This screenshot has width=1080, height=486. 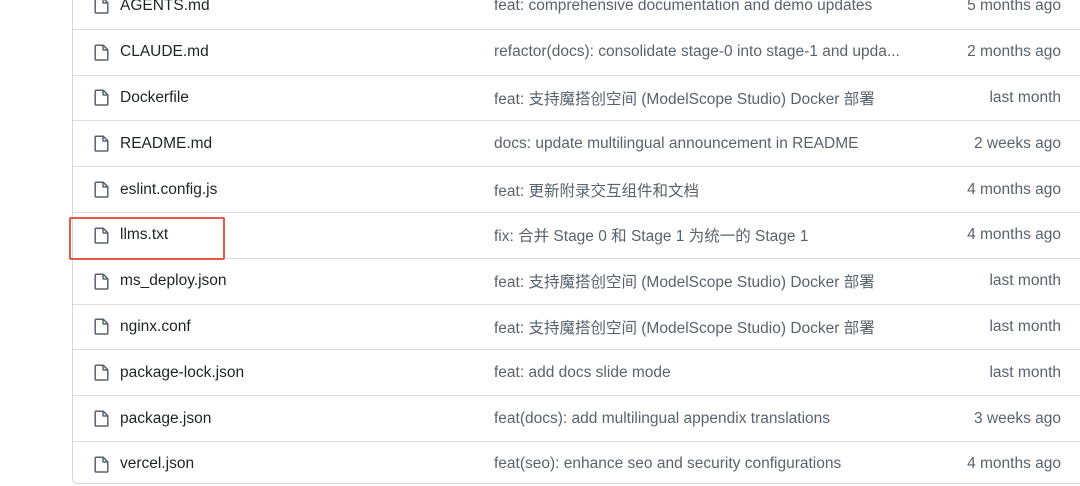 What do you see at coordinates (182, 373) in the screenshot?
I see `file-name-link: package-lock.json` at bounding box center [182, 373].